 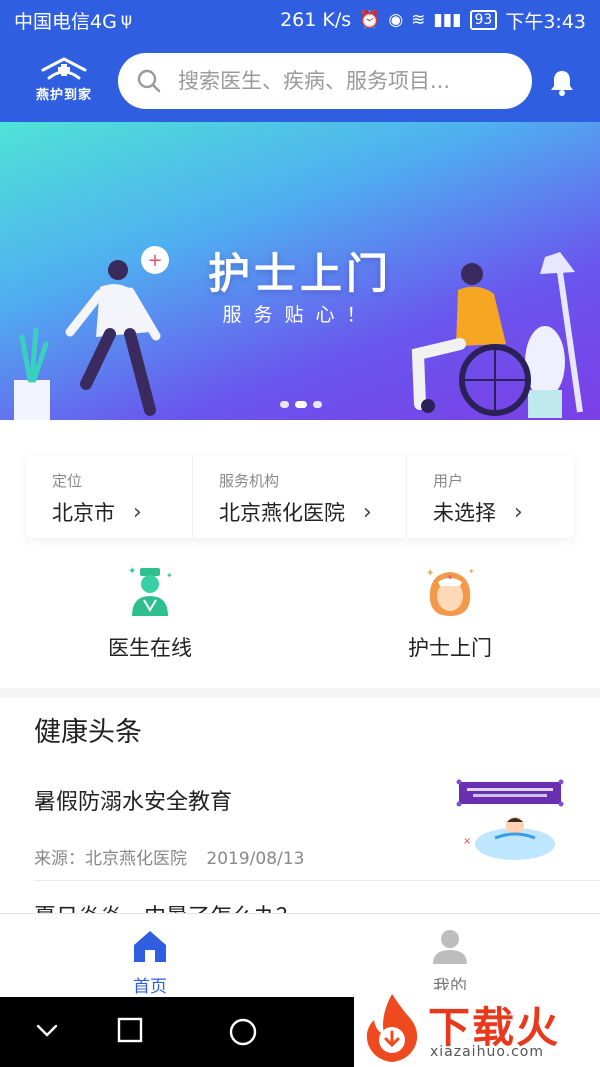 I want to click on news-headline: 夏日炎炎，中暑了怎么办？, so click(x=304, y=906).